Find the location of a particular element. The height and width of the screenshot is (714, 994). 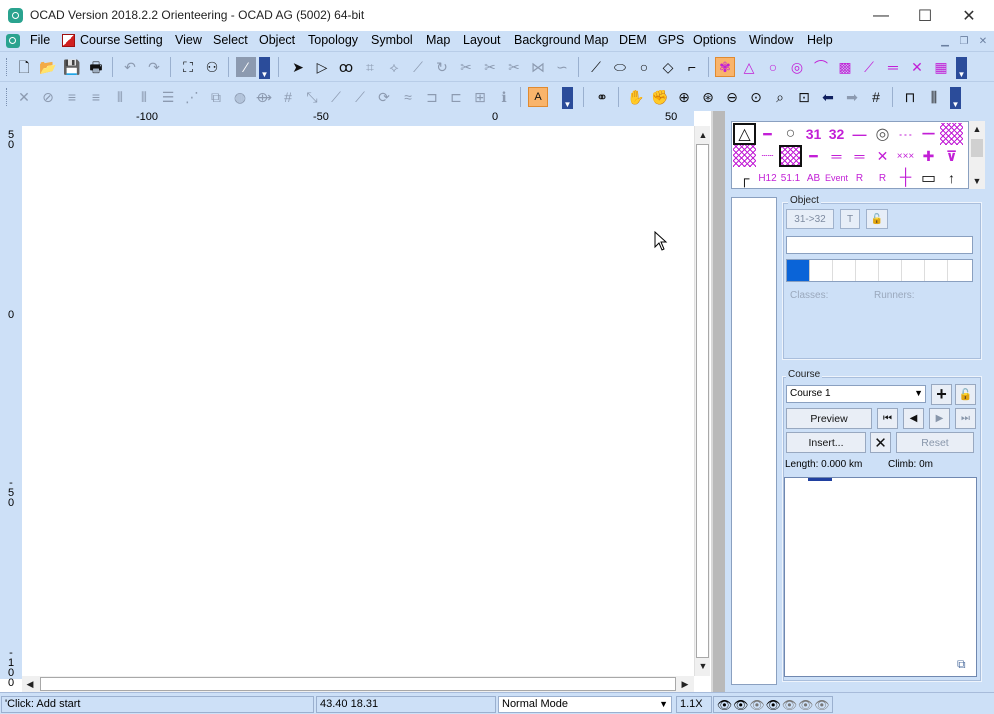

zoom-in-icon: ⊕ is located at coordinates (684, 97).